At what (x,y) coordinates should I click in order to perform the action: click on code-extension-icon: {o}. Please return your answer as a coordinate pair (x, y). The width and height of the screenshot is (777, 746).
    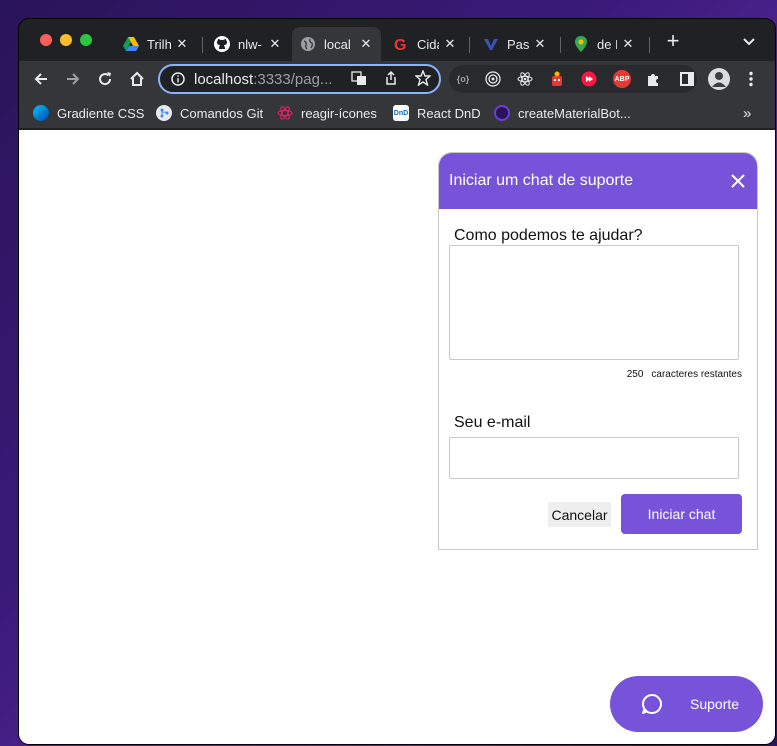
    Looking at the image, I should click on (463, 79).